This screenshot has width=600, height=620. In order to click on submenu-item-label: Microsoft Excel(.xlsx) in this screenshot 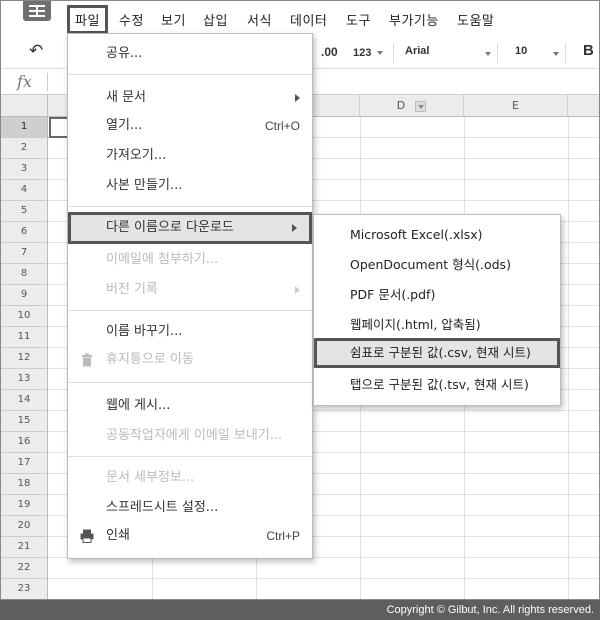, I will do `click(416, 234)`.